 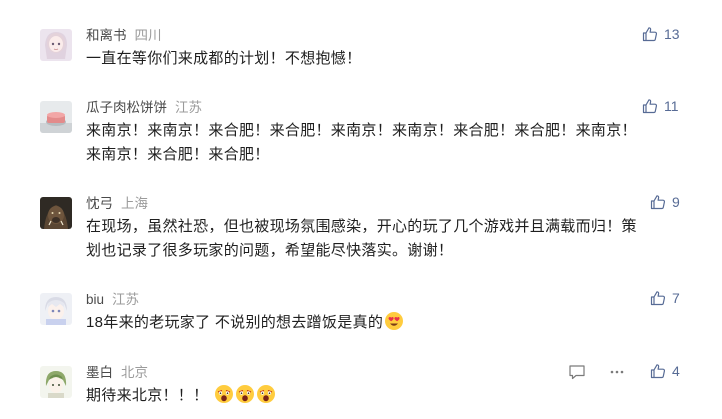 I want to click on like-button: 13, so click(x=661, y=34).